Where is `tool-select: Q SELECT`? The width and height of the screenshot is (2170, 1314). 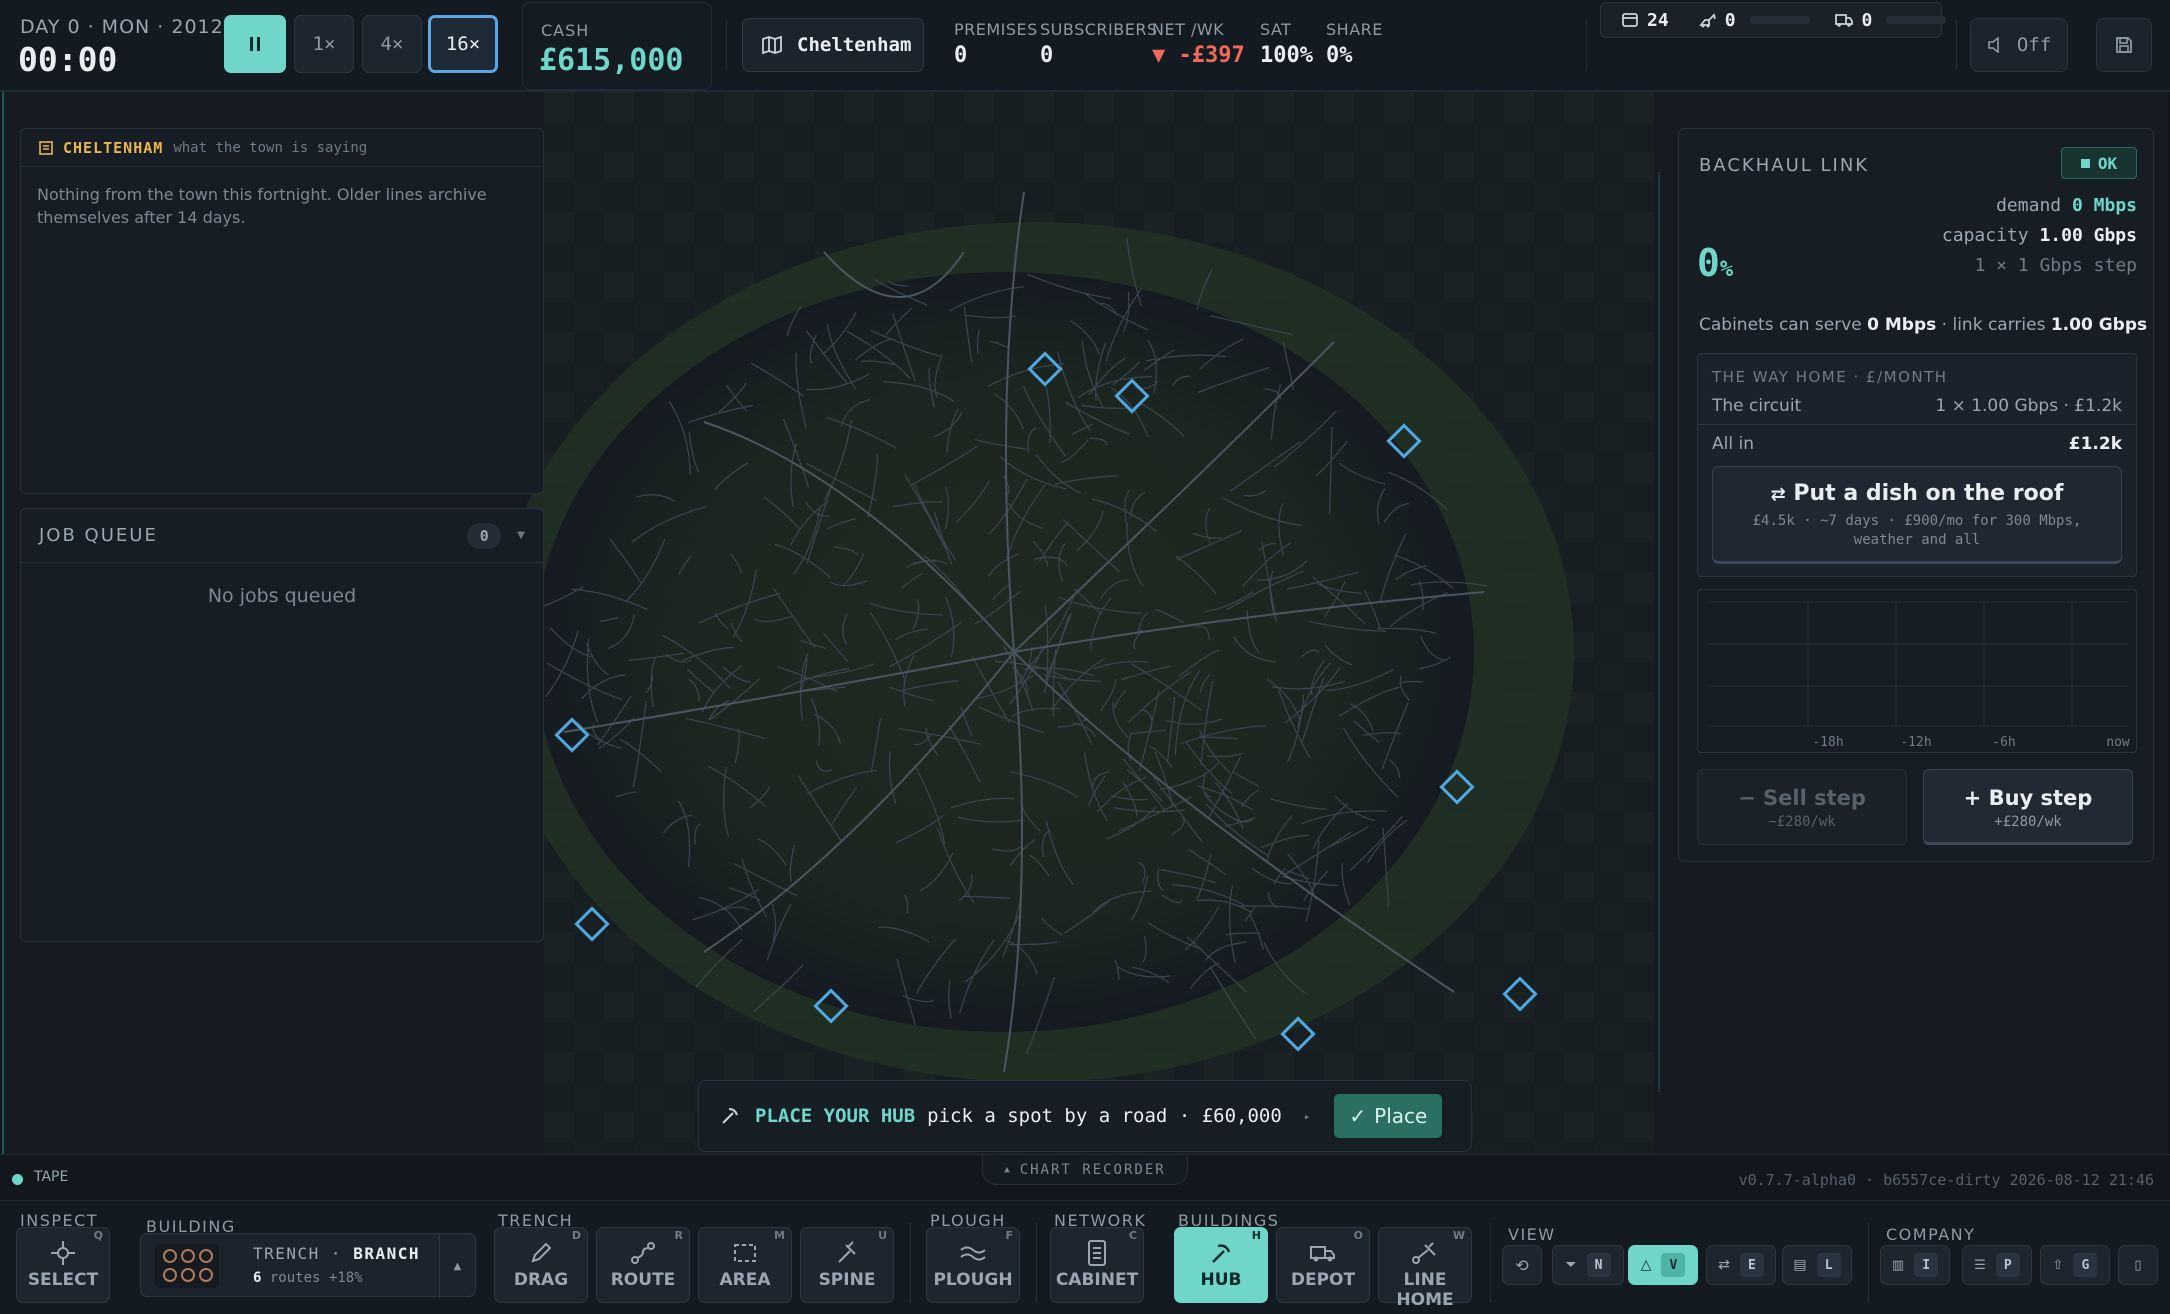
tool-select: Q SELECT is located at coordinates (63, 1265).